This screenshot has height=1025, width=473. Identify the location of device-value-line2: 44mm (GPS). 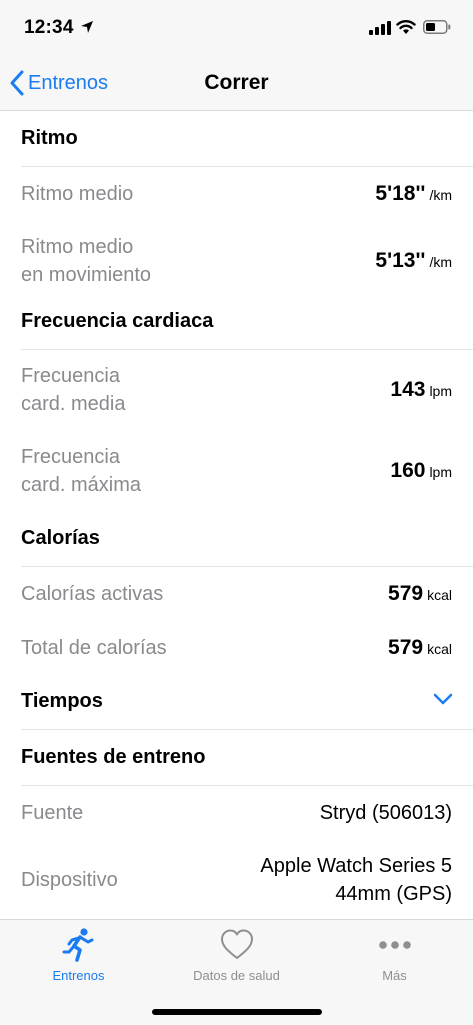
(393, 894).